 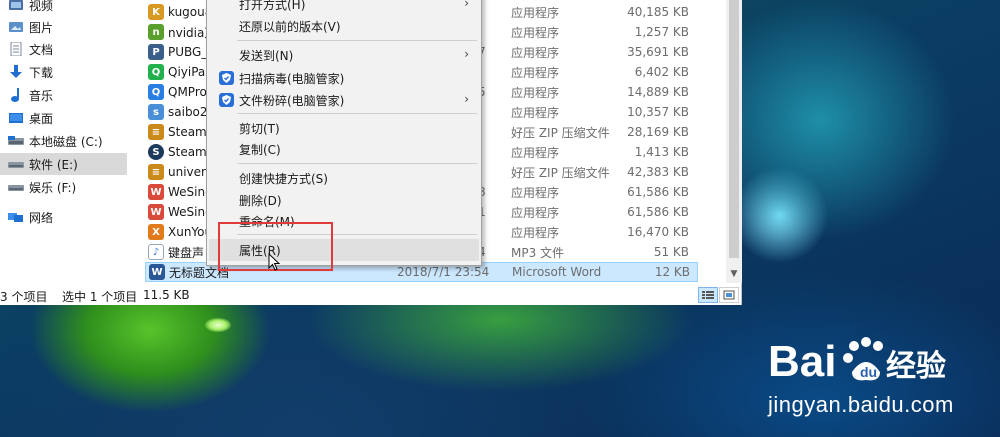 I want to click on file-size: 14,889 KB, so click(x=658, y=92).